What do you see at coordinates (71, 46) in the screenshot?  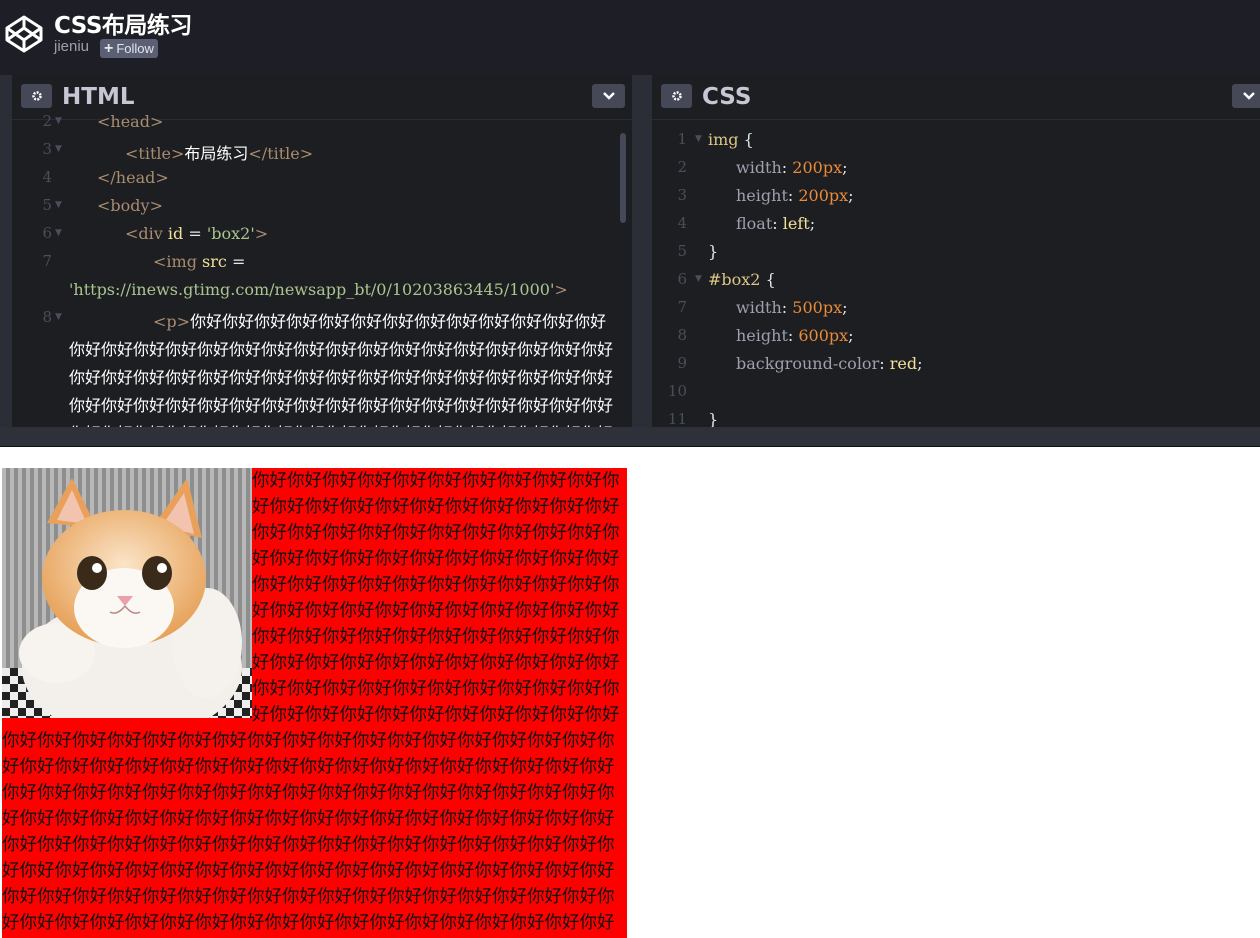 I see `author-name: jieniu` at bounding box center [71, 46].